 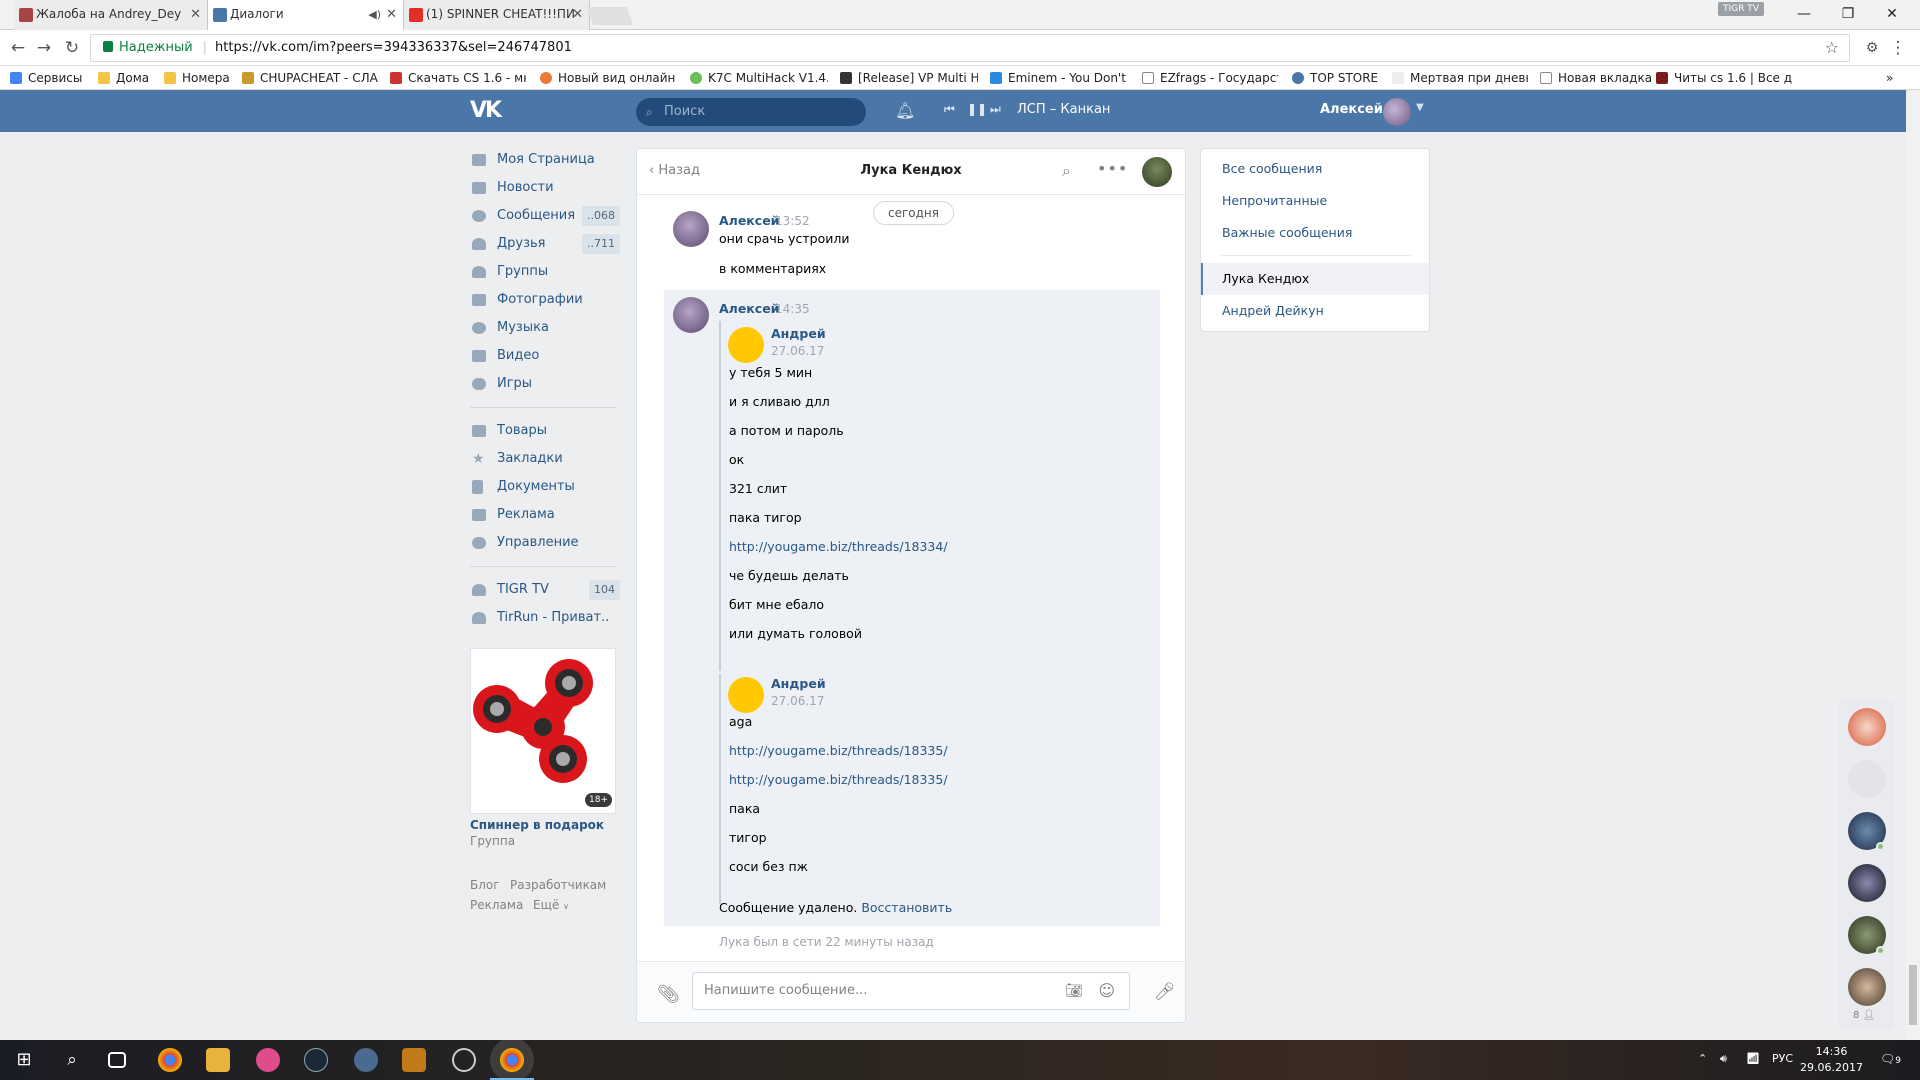 I want to click on restore-link: Восстановить, so click(x=906, y=907).